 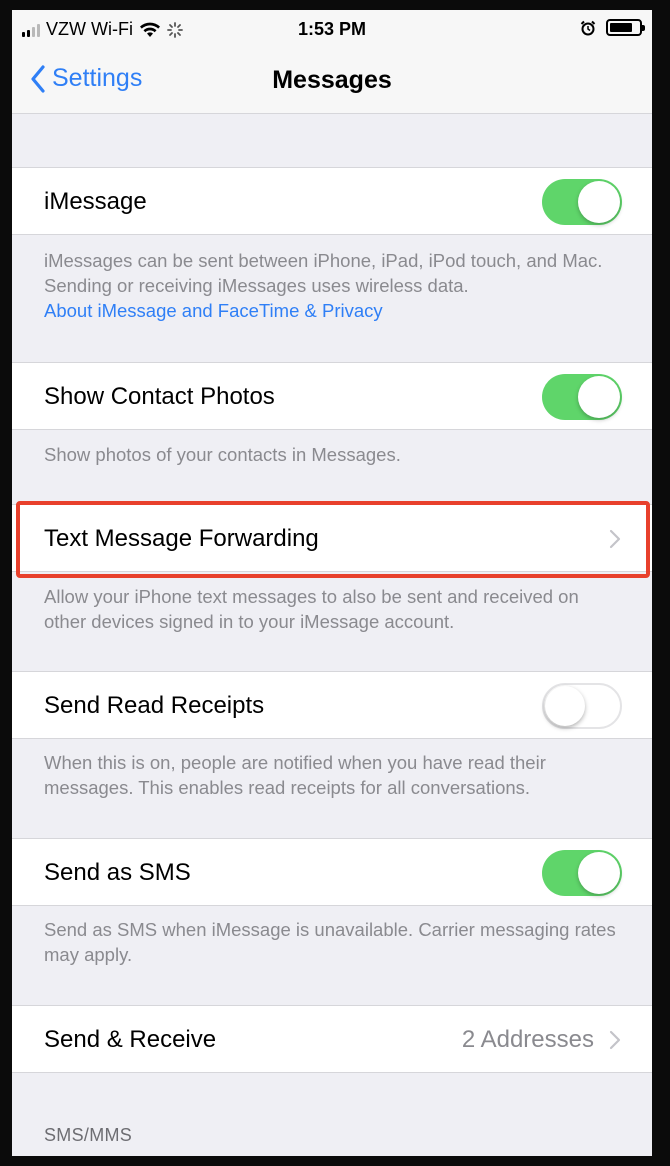 I want to click on back-button-label: Settings, so click(x=97, y=78).